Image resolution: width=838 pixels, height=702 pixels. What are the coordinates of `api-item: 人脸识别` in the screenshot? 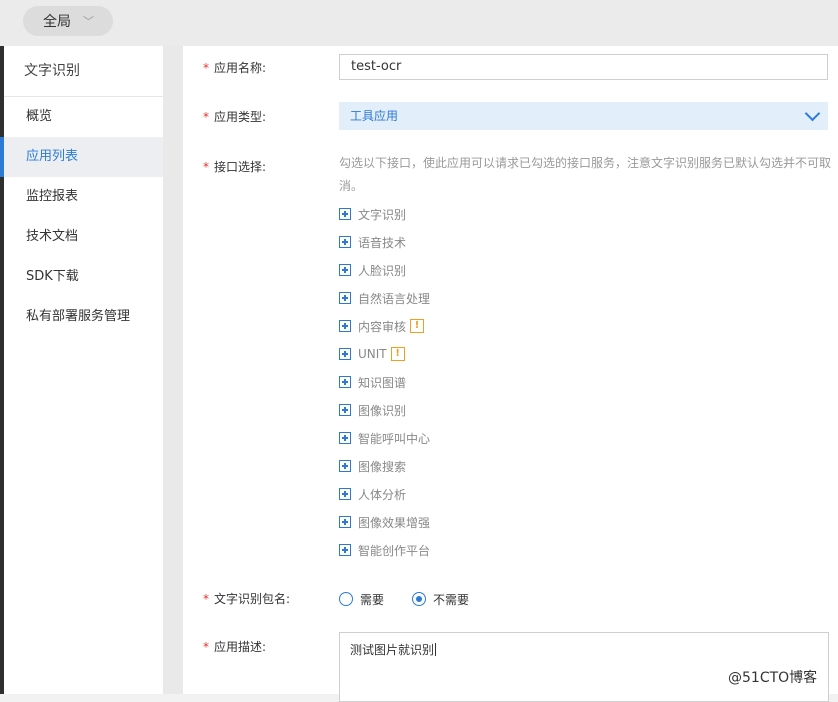 It's located at (372, 270).